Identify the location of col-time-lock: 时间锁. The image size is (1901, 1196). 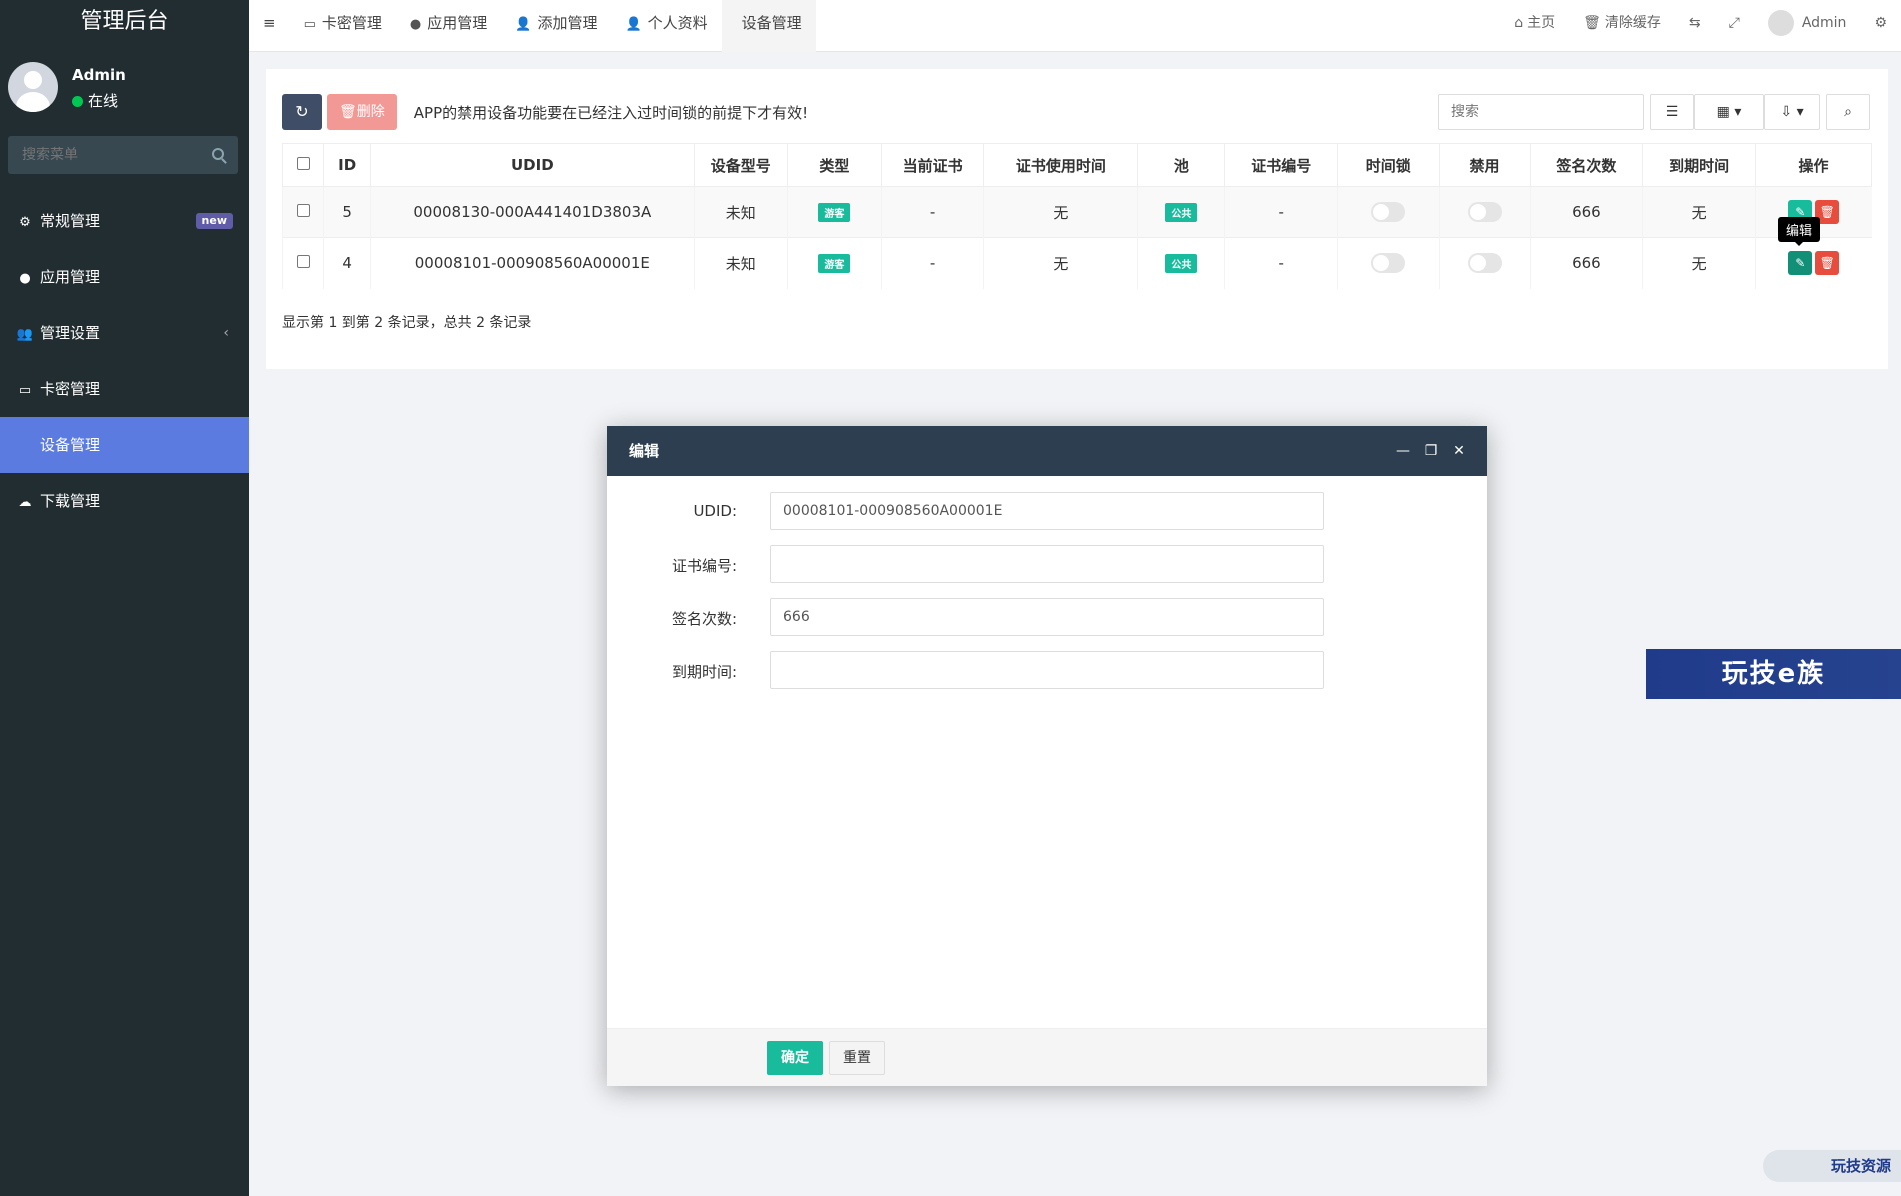
(1388, 165).